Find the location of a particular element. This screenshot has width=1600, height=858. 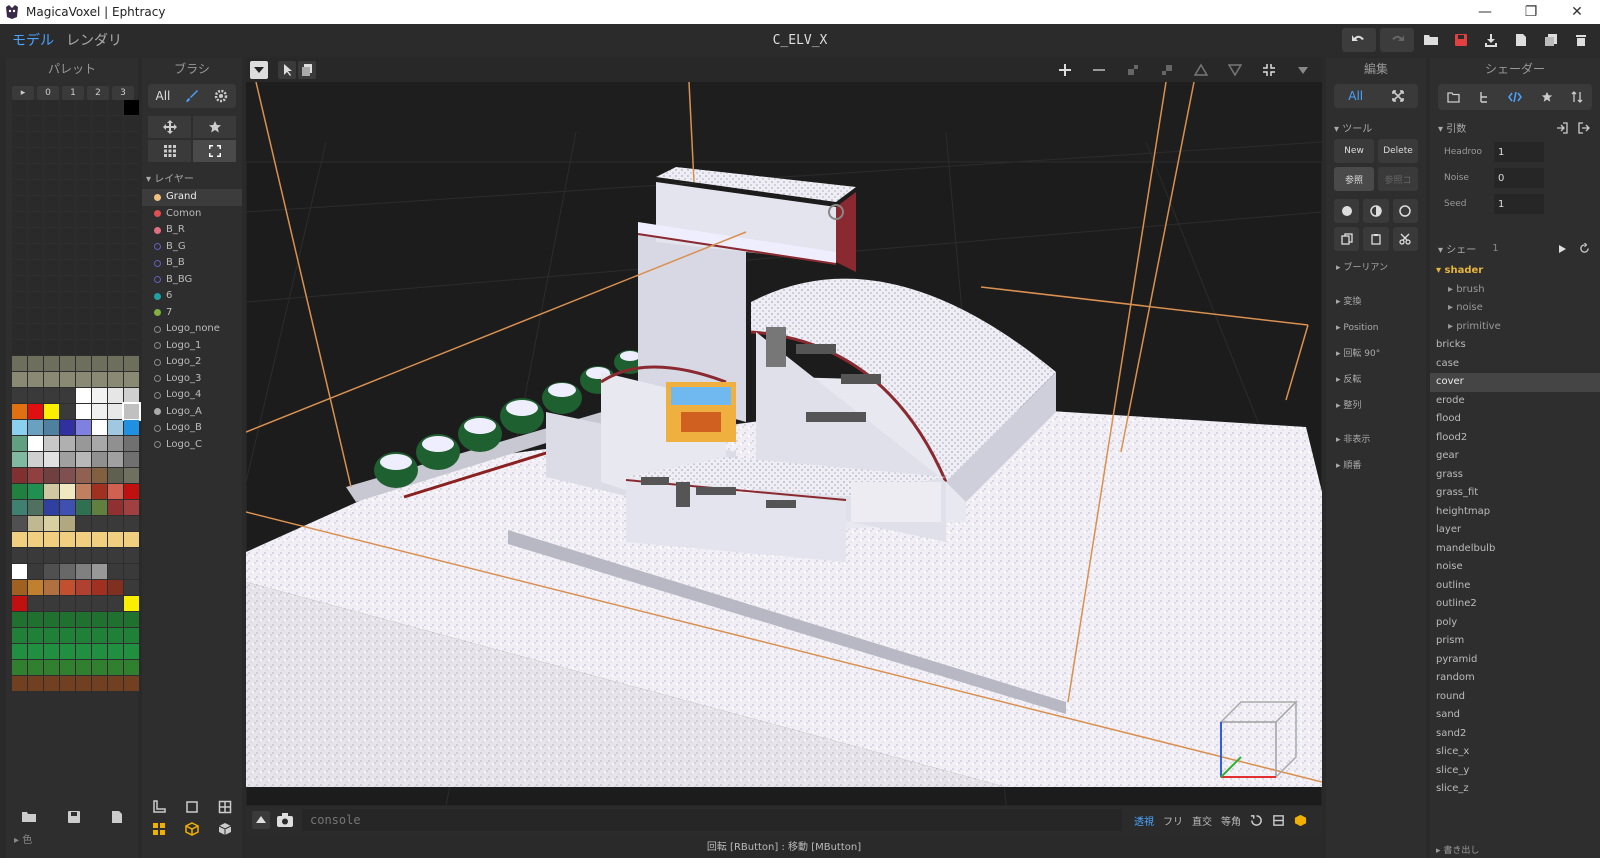

shader-item: noise is located at coordinates (1515, 567).